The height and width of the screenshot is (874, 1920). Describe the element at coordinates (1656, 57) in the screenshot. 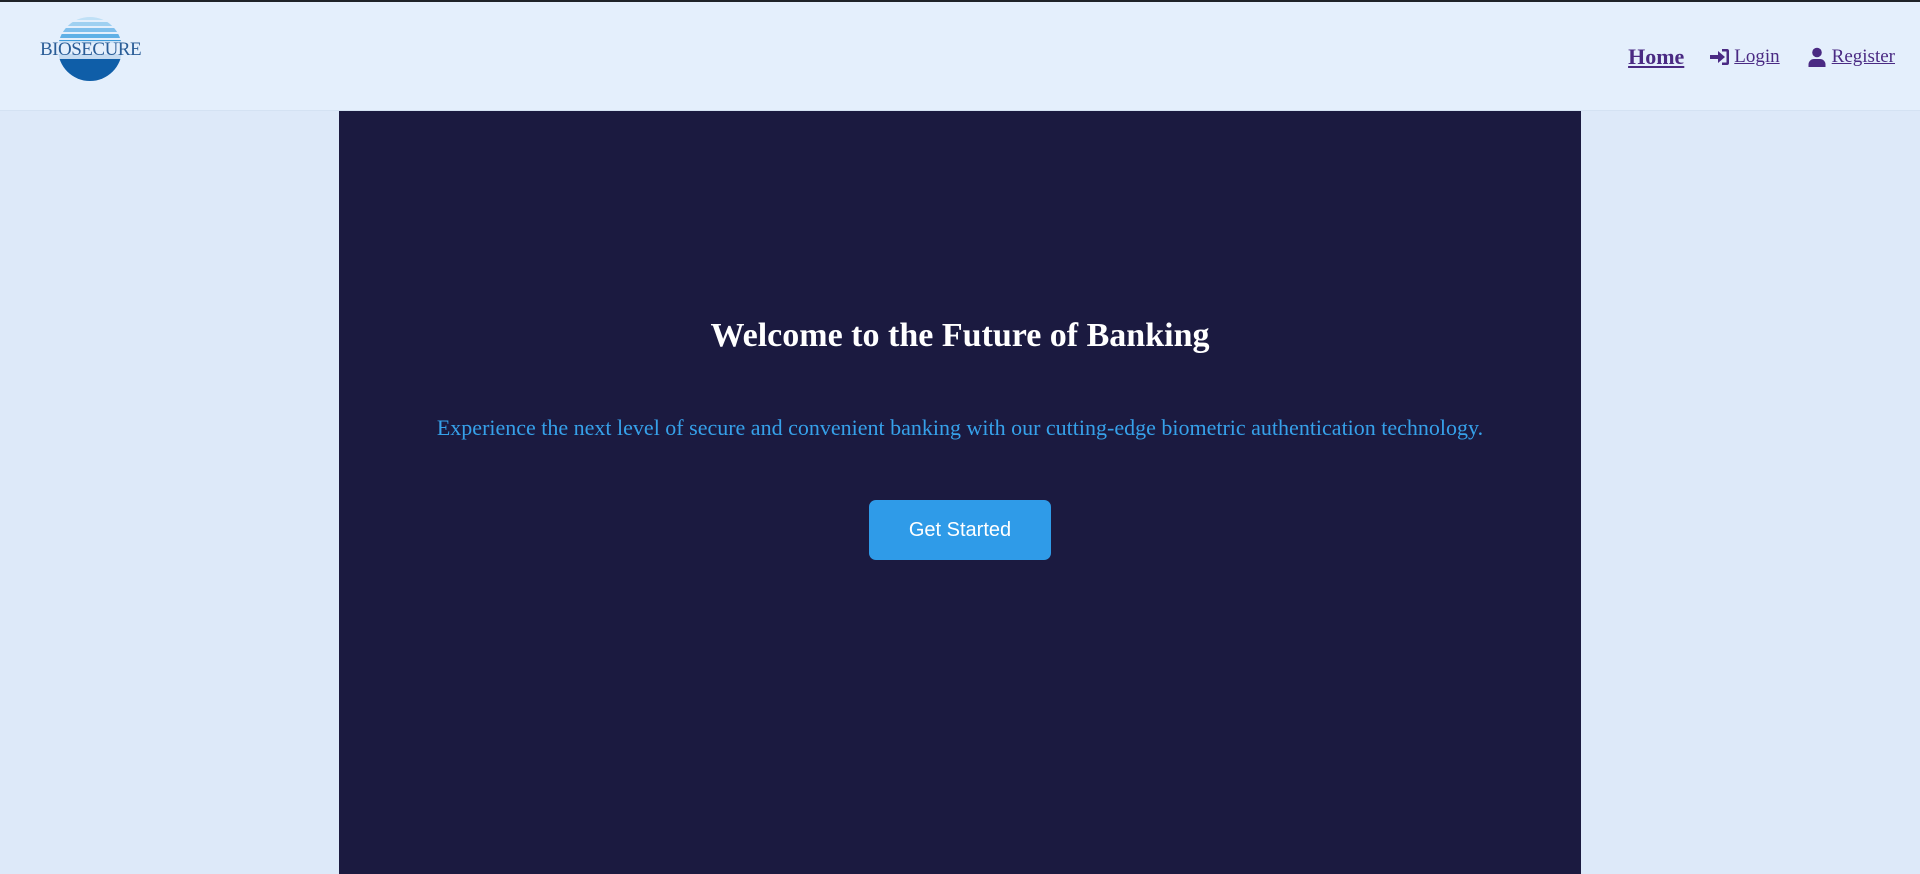

I see `nav-home-link: Home` at that location.